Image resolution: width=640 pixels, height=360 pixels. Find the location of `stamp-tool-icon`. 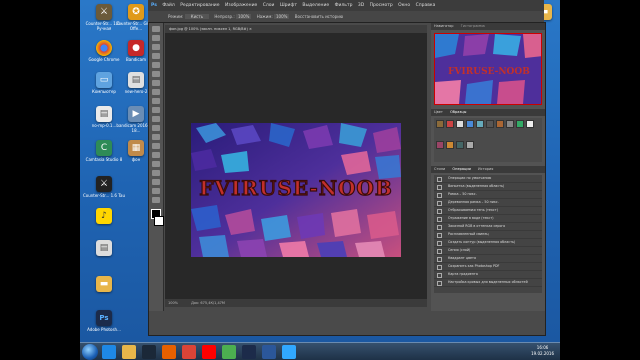

stamp-tool-icon is located at coordinates (156, 101).